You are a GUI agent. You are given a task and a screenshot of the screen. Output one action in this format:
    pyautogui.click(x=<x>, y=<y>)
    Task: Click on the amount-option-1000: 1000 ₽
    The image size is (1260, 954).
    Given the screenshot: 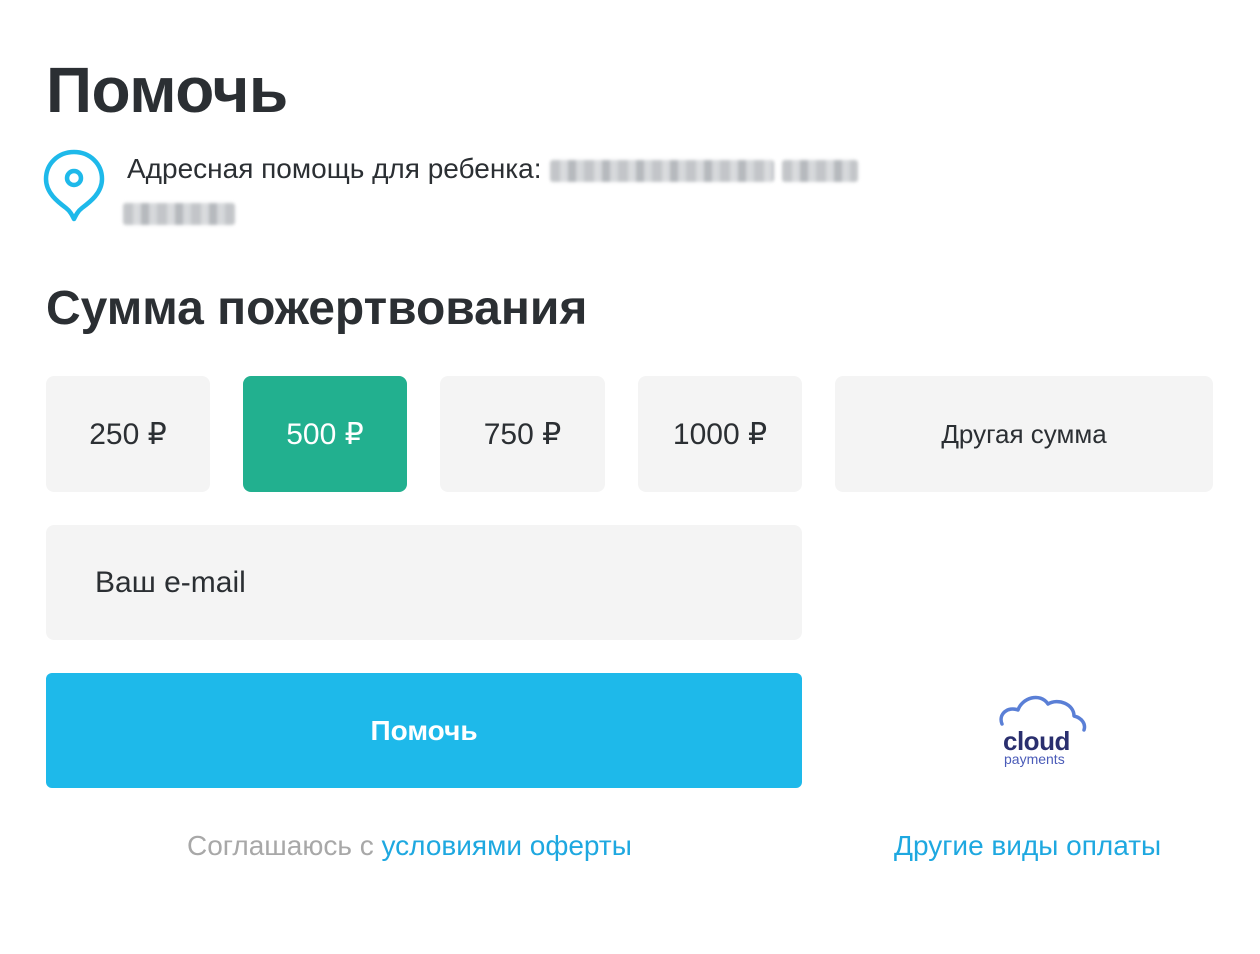 What is the action you would take?
    pyautogui.click(x=720, y=434)
    